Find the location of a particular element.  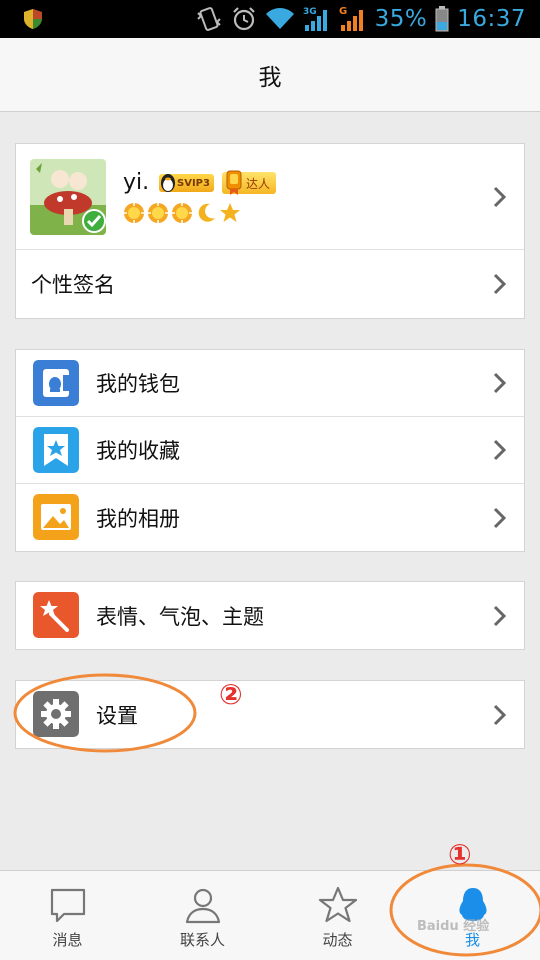

clock: 16:37 is located at coordinates (491, 19).